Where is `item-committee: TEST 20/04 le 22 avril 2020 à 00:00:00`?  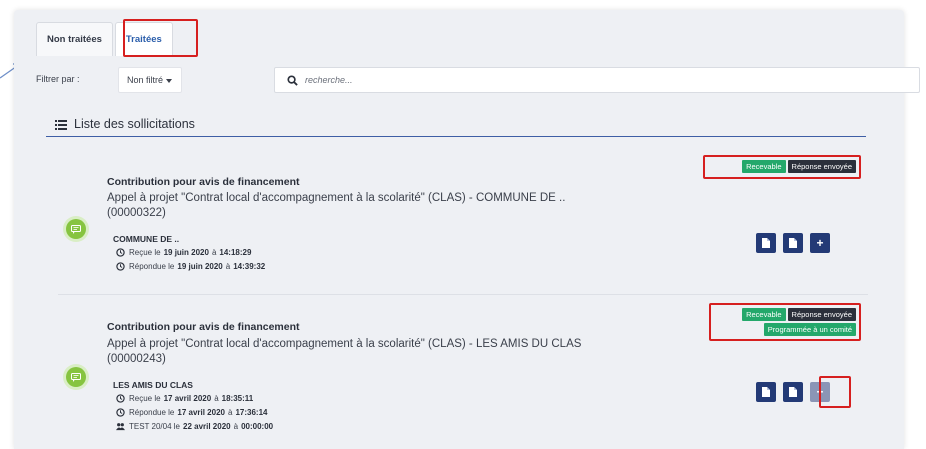
item-committee: TEST 20/04 le 22 avril 2020 à 00:00:00 is located at coordinates (196, 426).